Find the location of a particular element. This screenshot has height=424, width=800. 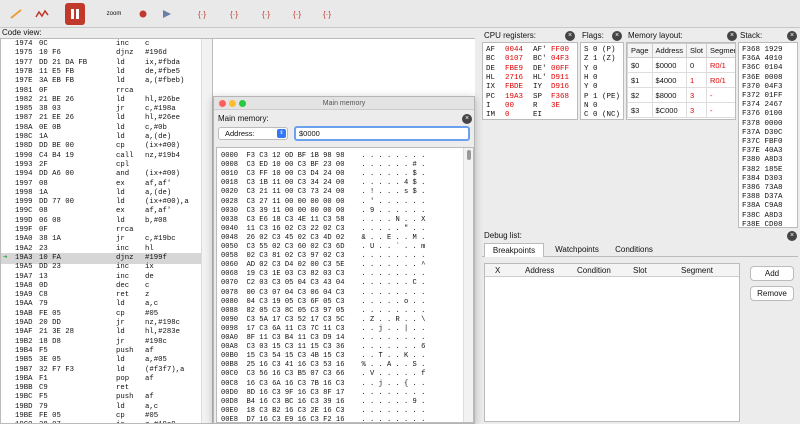

step-into-icon: {·} is located at coordinates (202, 14).